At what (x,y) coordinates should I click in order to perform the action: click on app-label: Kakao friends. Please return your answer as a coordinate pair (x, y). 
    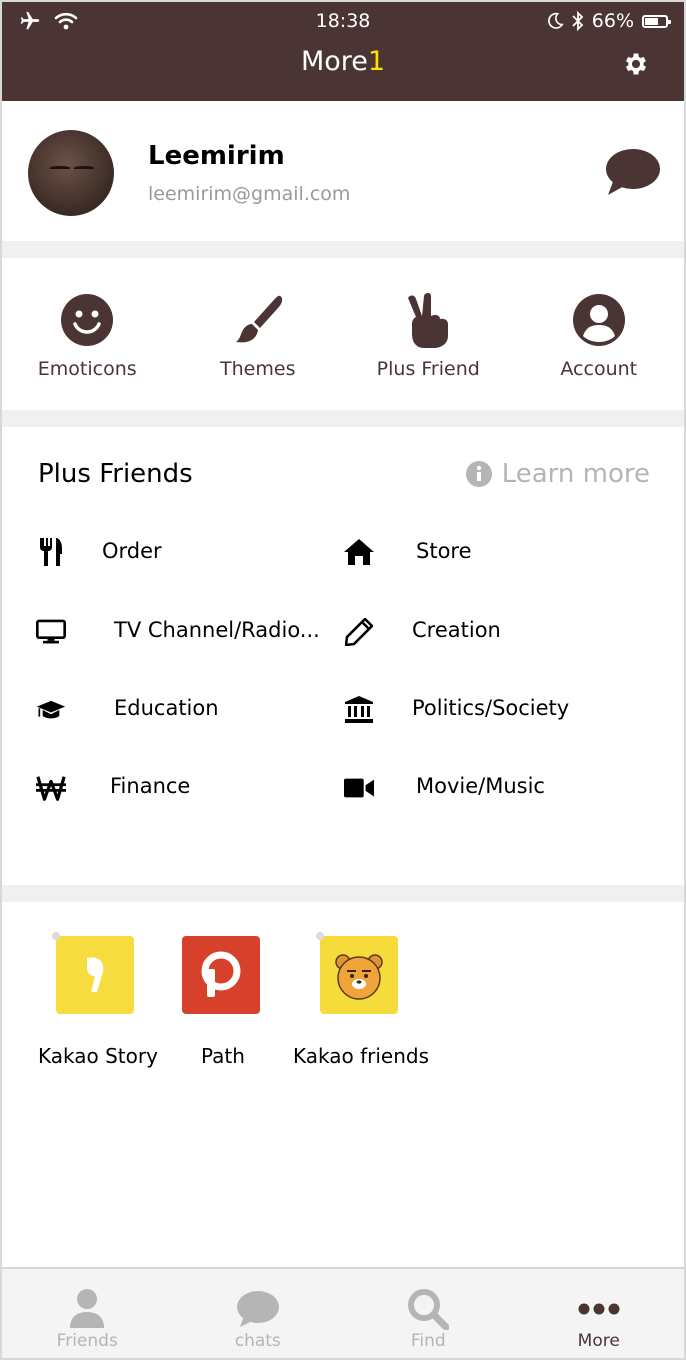
    Looking at the image, I should click on (361, 1056).